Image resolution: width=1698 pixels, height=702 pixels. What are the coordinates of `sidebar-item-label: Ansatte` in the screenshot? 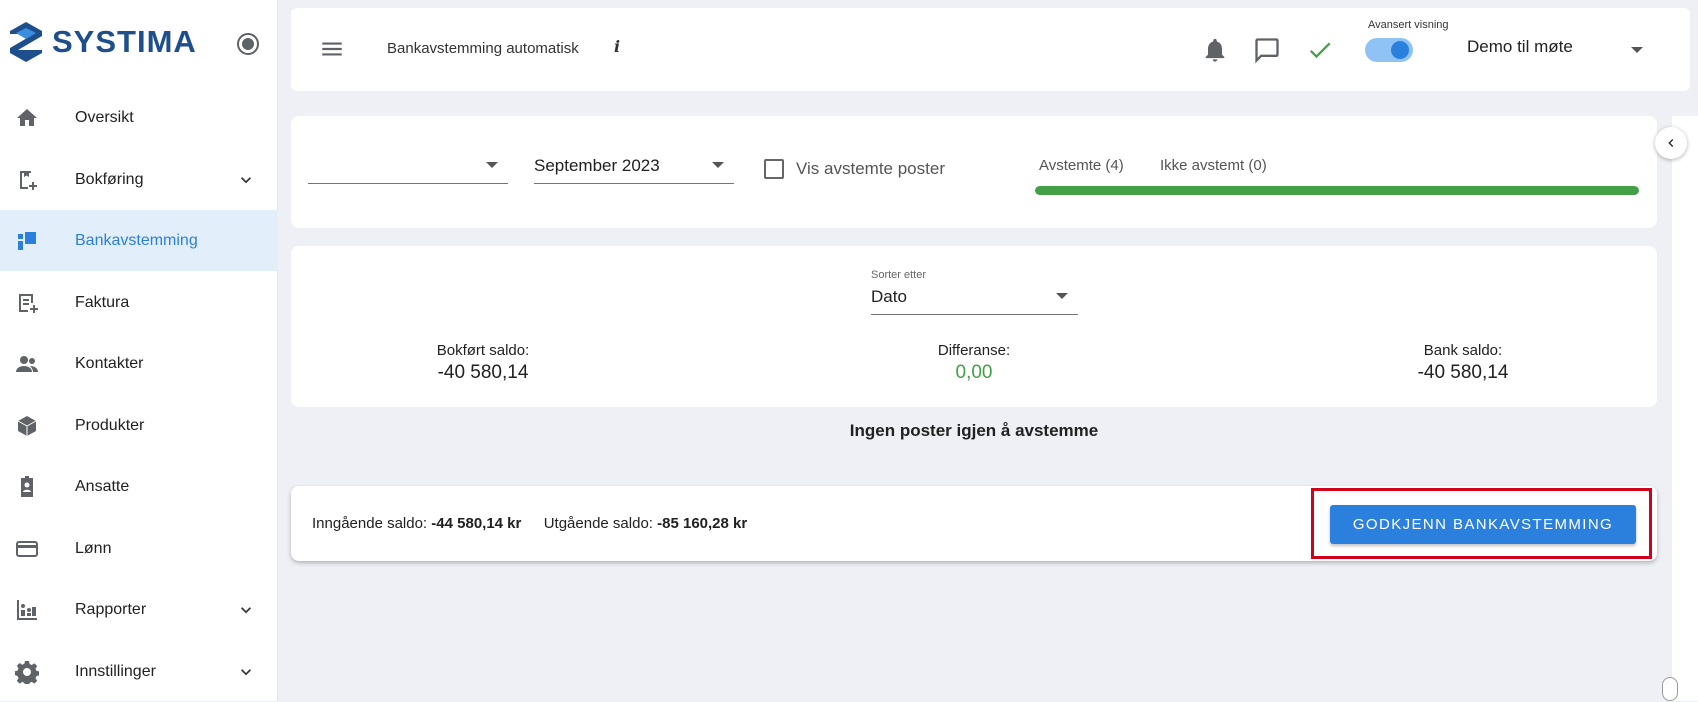 It's located at (102, 486).